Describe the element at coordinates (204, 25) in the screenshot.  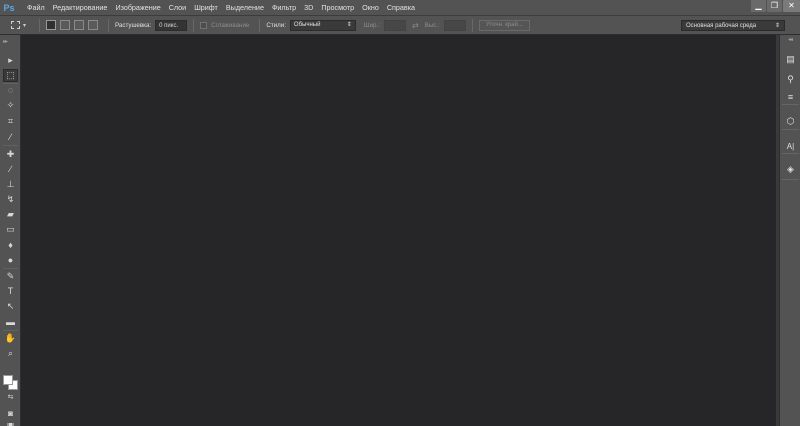
I see `antialias-checkbox` at that location.